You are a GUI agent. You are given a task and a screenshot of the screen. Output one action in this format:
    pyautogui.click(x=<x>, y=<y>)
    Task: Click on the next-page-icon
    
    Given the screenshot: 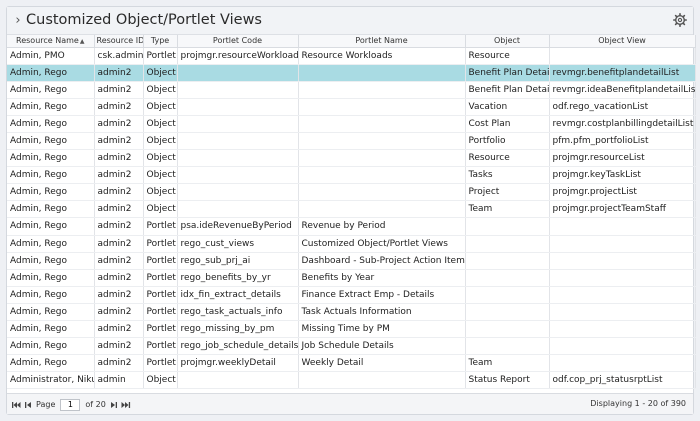 What is the action you would take?
    pyautogui.click(x=114, y=405)
    